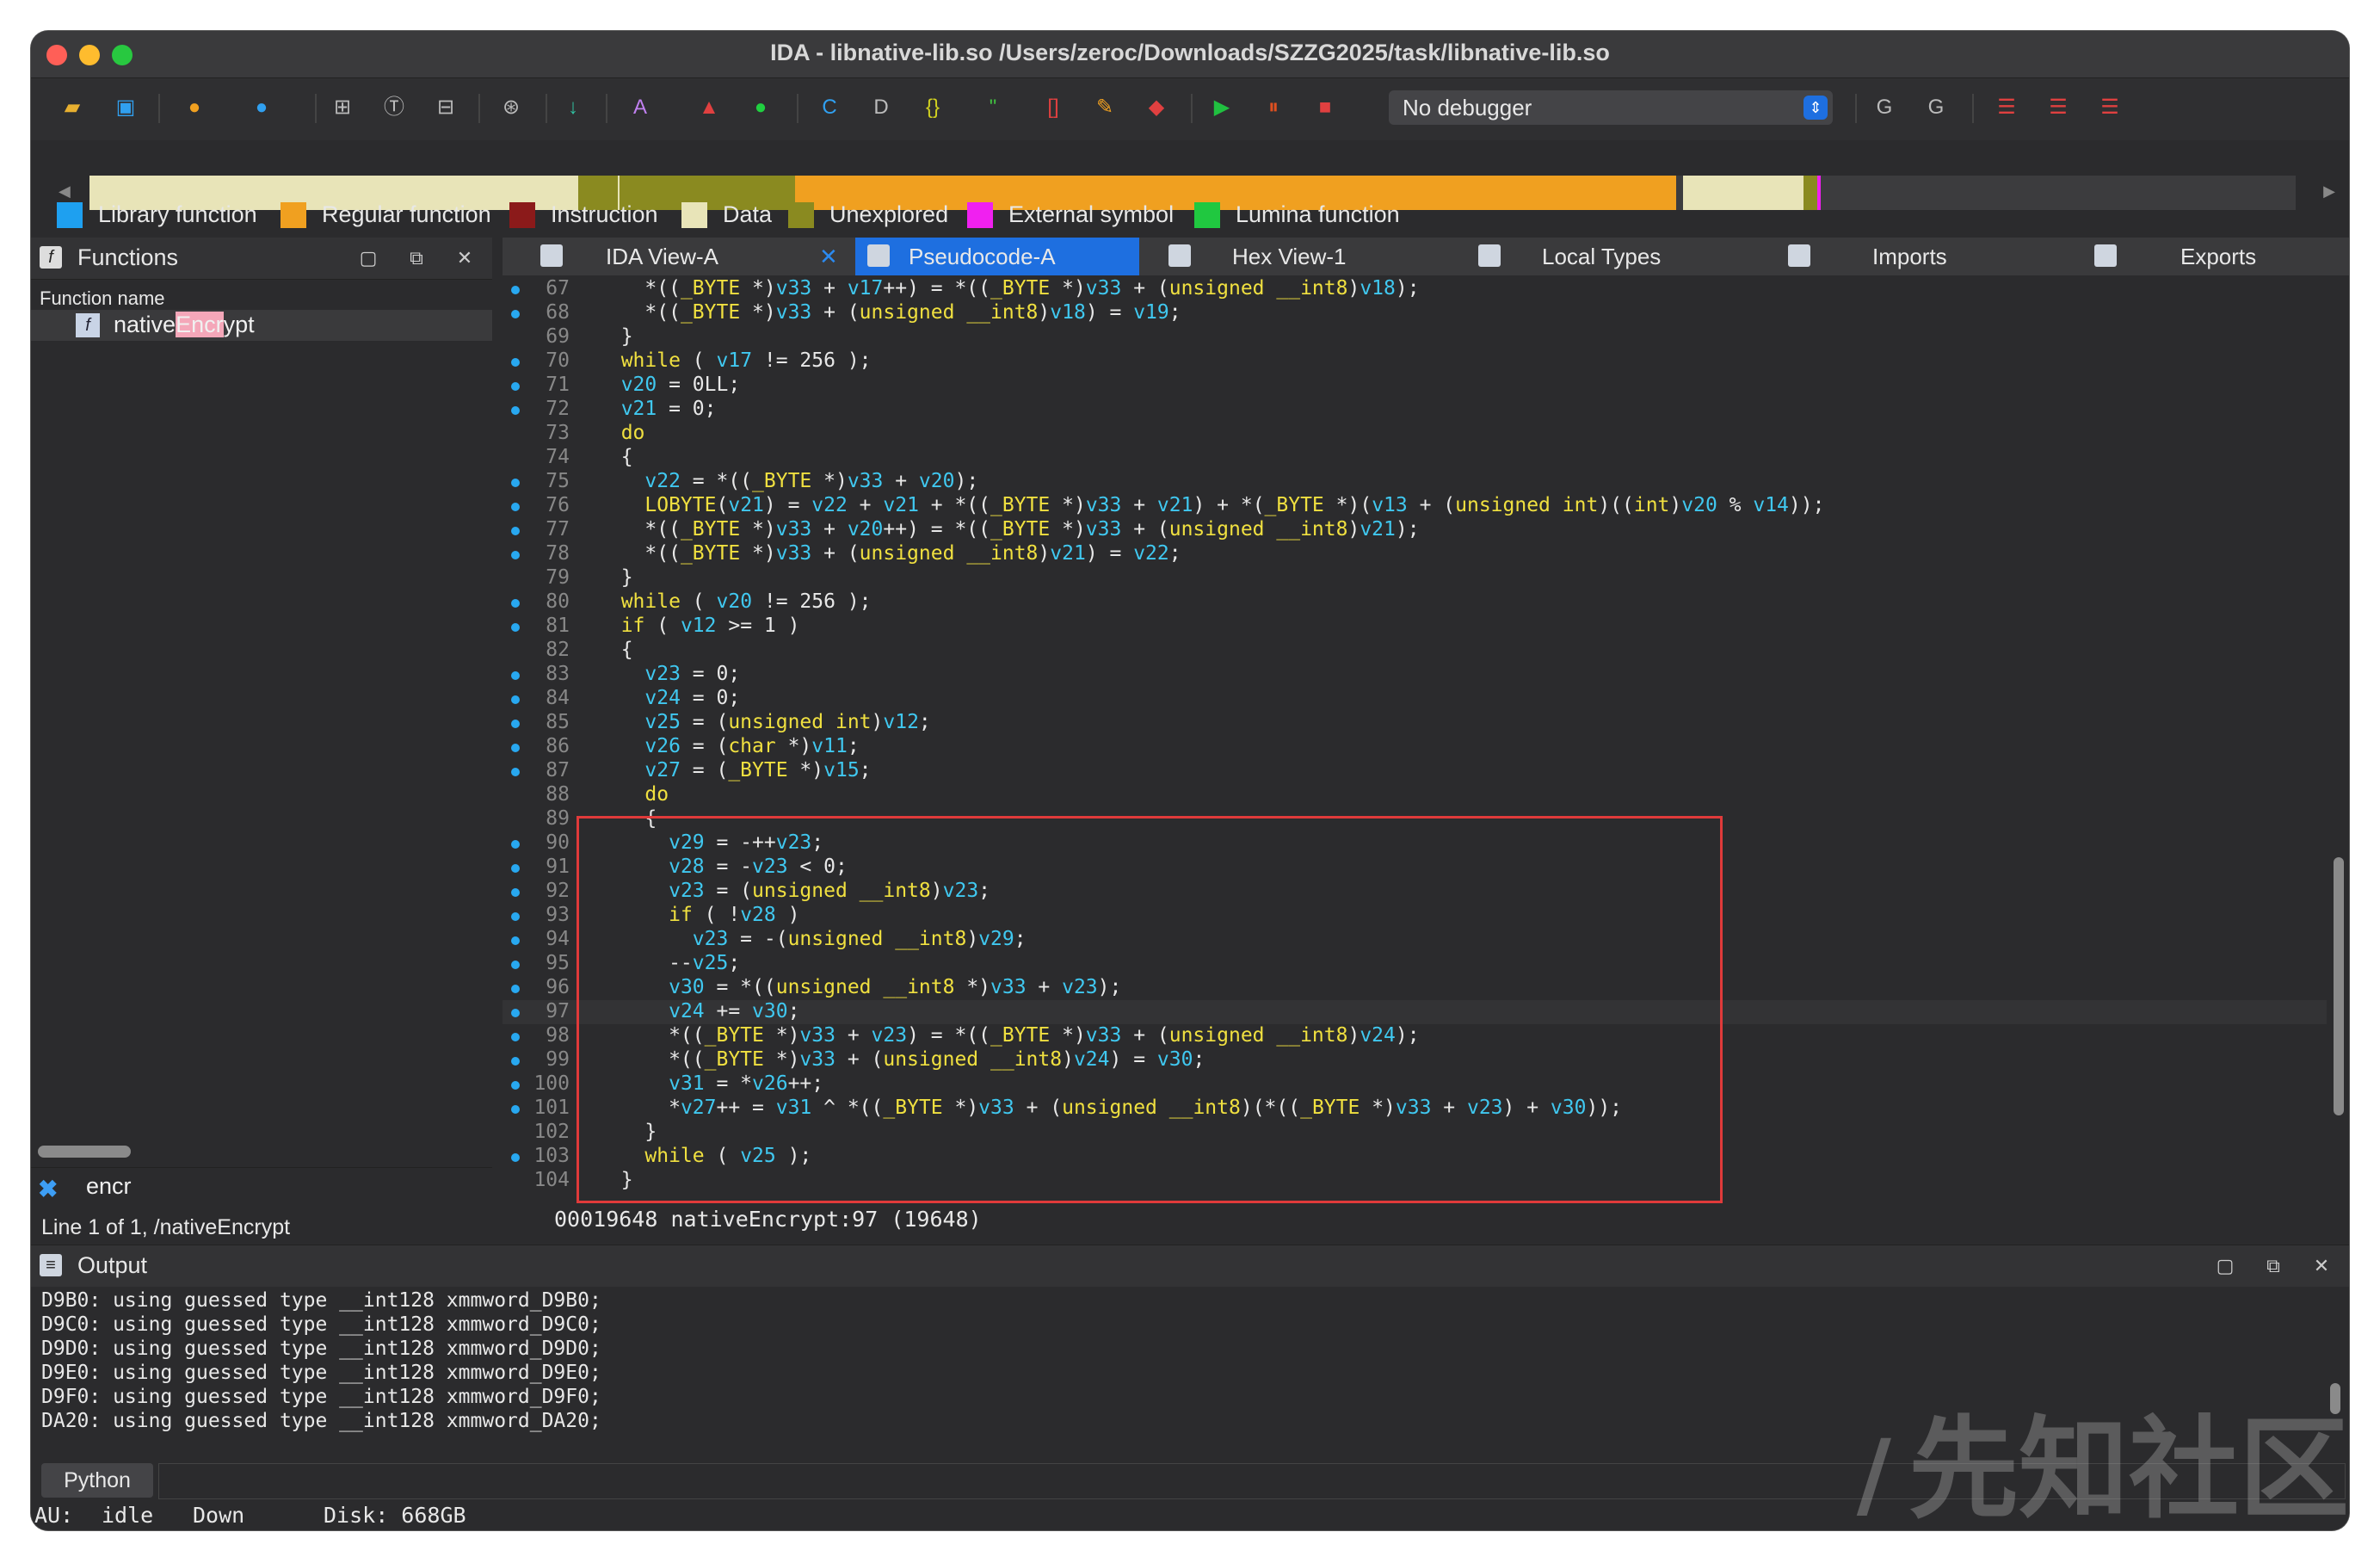 The height and width of the screenshot is (1563, 2380). Describe the element at coordinates (558, 891) in the screenshot. I see `line-number: 92` at that location.